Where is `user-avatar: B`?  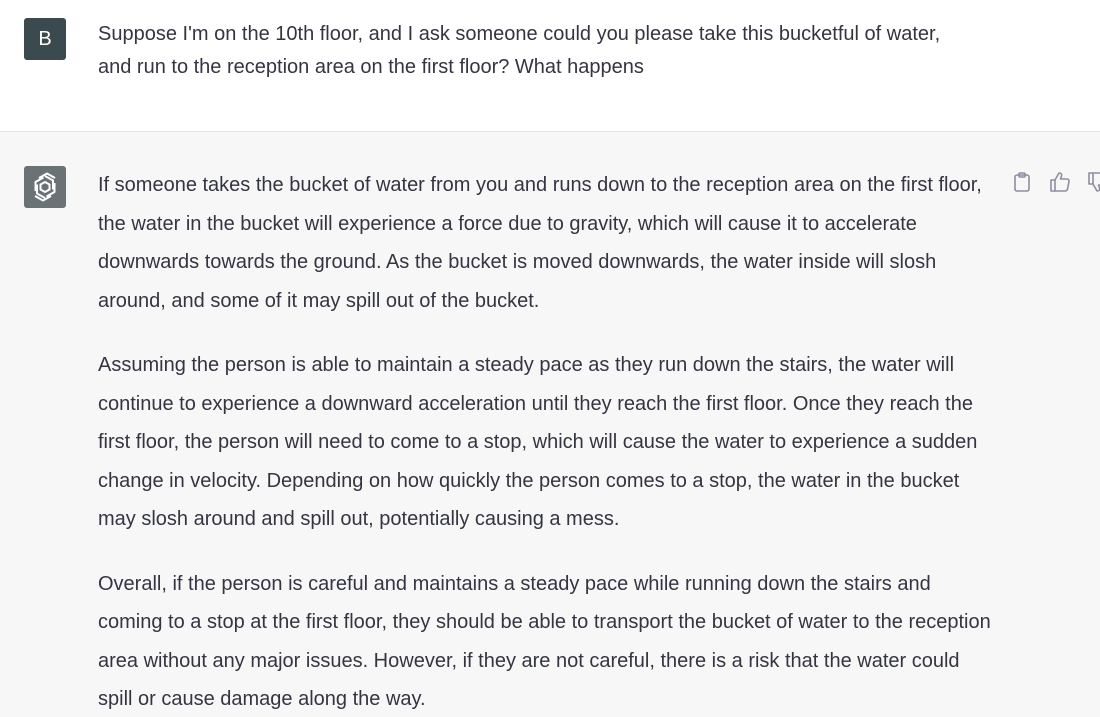
user-avatar: B is located at coordinates (45, 39).